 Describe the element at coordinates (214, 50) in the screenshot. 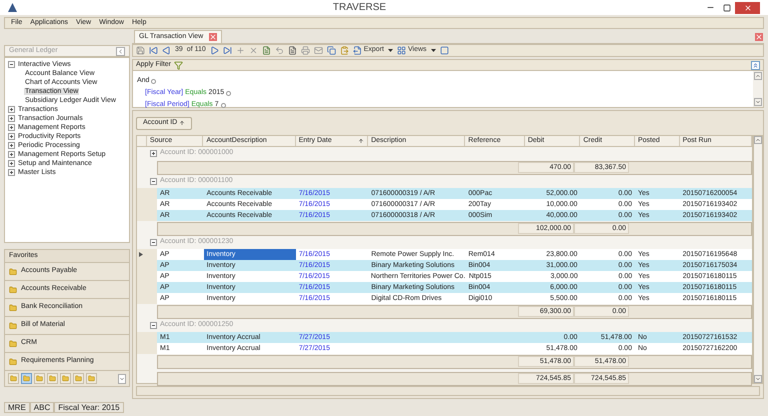

I see `next-icon` at that location.